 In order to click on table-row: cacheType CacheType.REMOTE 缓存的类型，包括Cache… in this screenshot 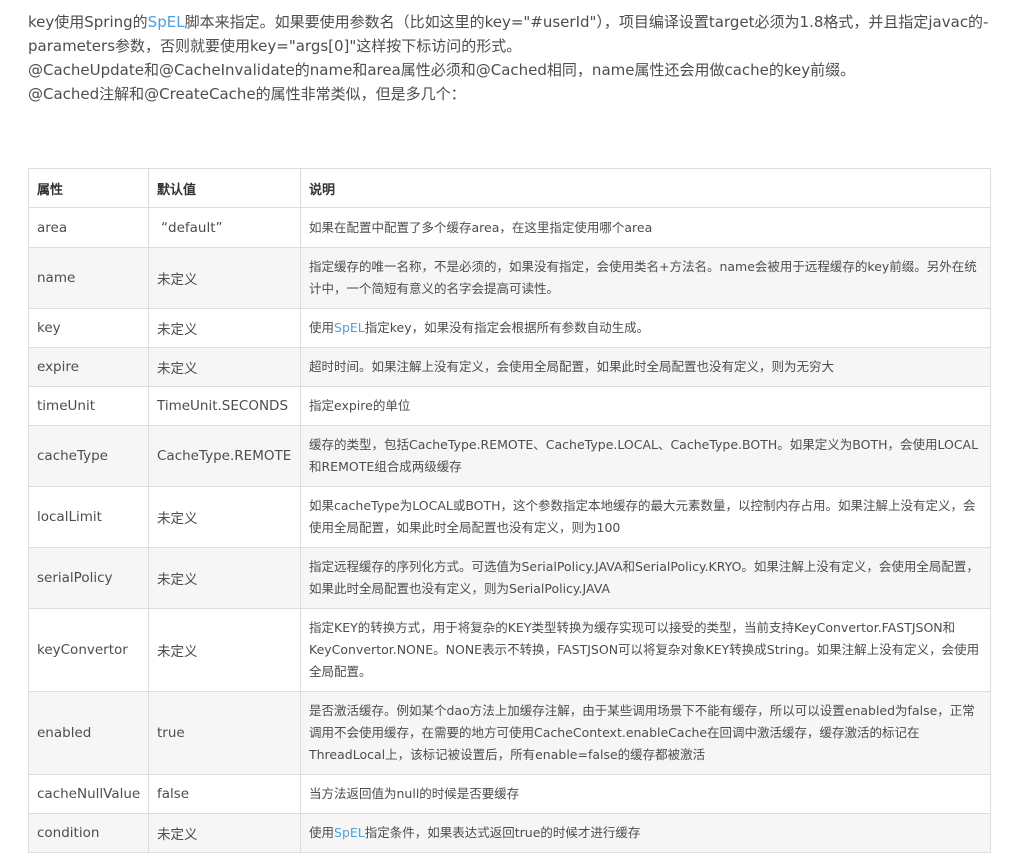, I will do `click(509, 456)`.